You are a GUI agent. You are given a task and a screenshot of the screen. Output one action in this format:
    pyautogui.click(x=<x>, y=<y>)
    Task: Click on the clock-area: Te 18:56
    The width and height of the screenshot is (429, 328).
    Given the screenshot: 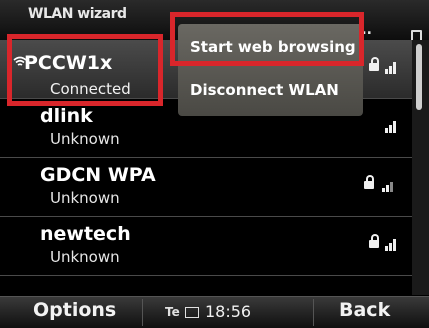 What is the action you would take?
    pyautogui.click(x=228, y=312)
    